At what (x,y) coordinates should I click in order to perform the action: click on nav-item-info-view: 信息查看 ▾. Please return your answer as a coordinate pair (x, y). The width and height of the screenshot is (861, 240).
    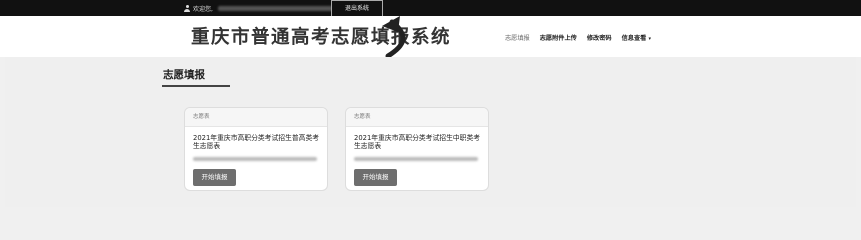
    Looking at the image, I should click on (636, 37).